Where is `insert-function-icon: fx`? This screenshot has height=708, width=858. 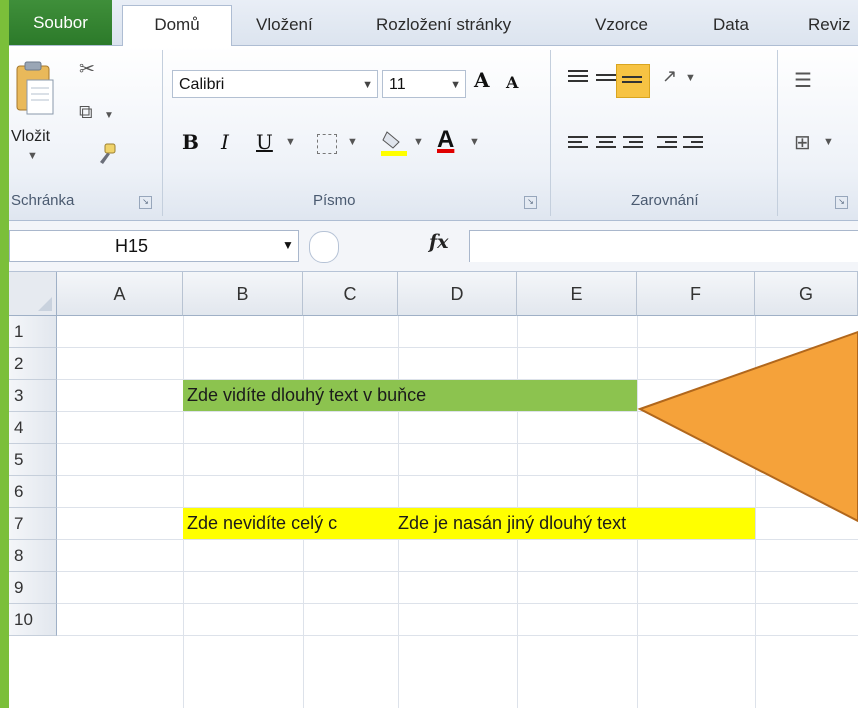 insert-function-icon: fx is located at coordinates (439, 242).